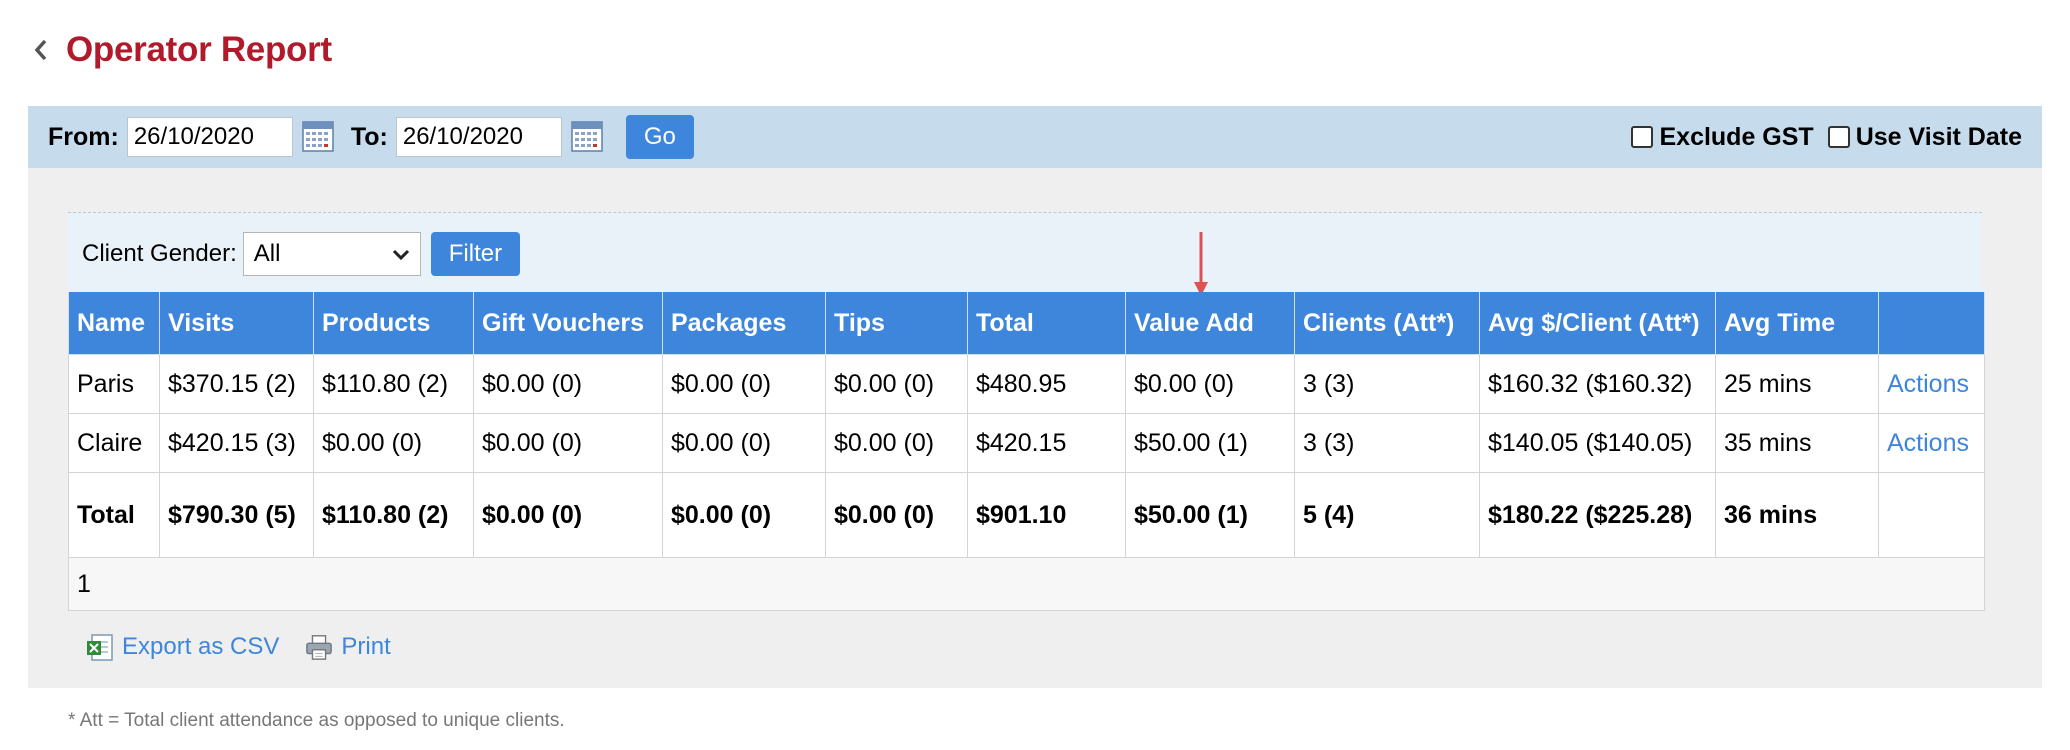 The height and width of the screenshot is (750, 2070). Describe the element at coordinates (1797, 323) in the screenshot. I see `column-header: Avg Time` at that location.